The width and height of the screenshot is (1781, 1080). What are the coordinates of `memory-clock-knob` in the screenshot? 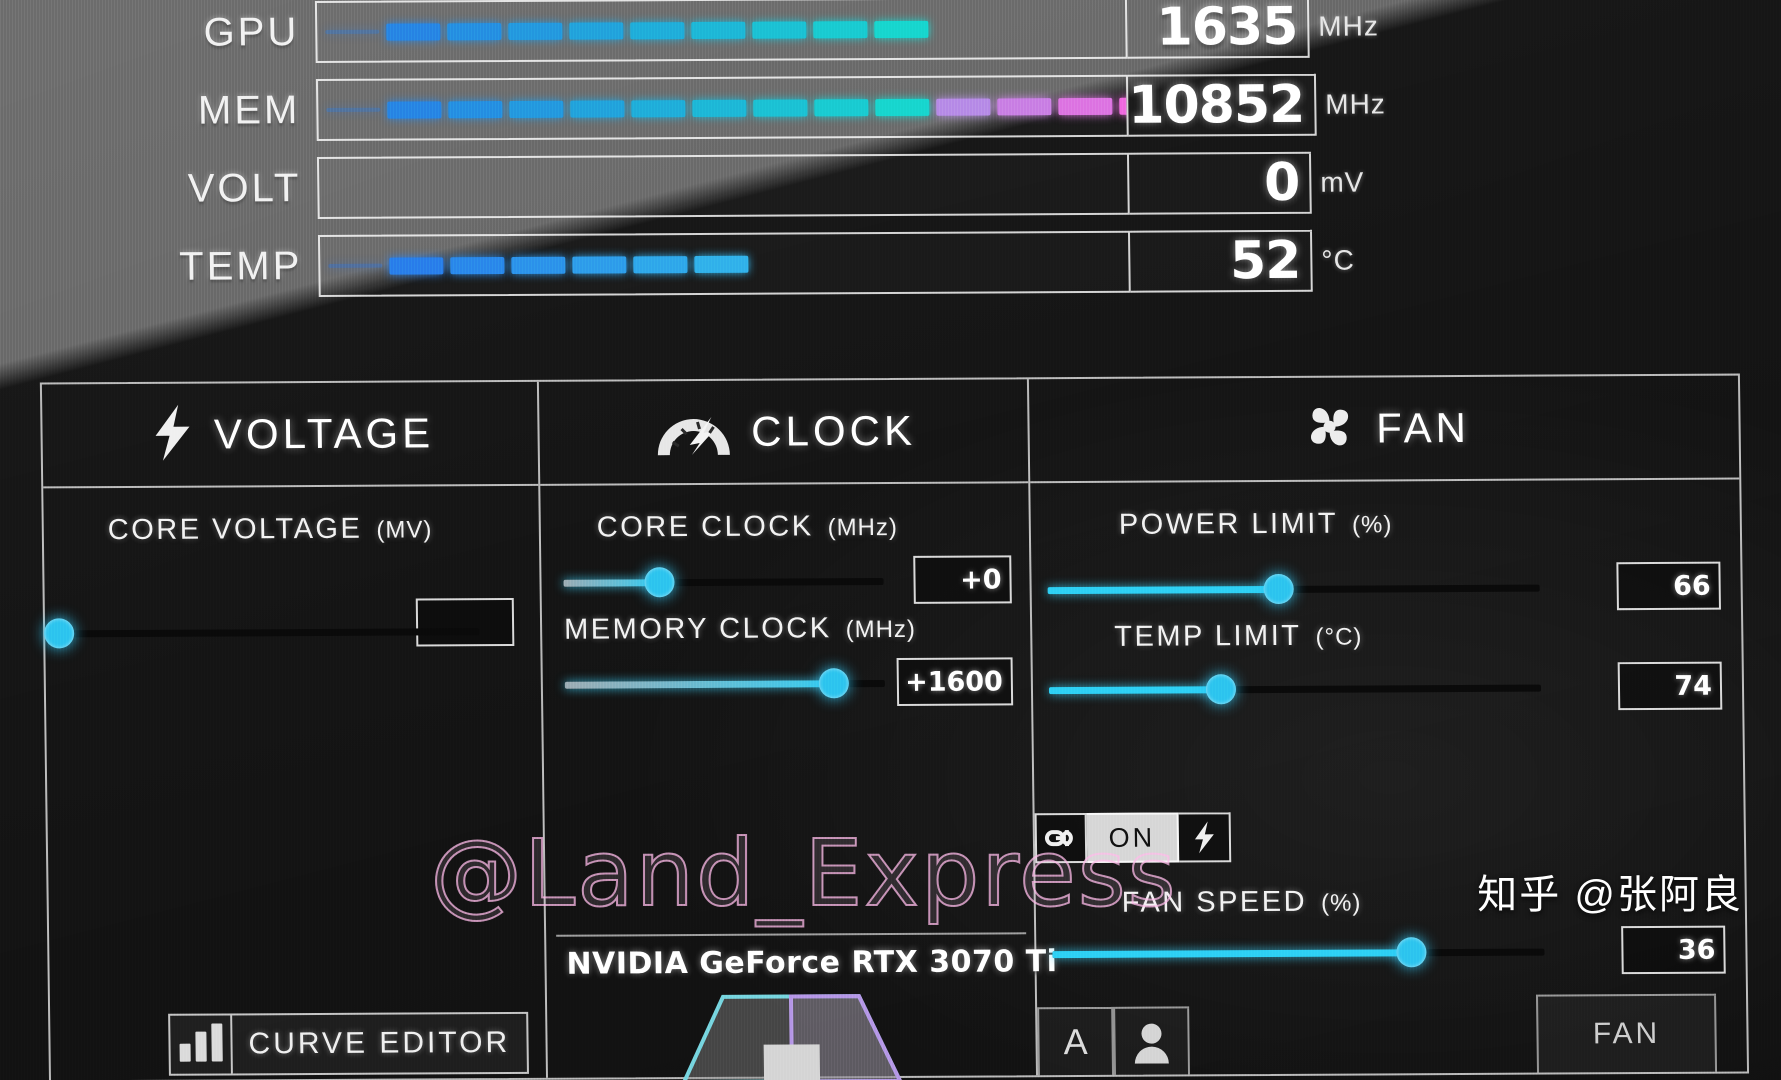 It's located at (833, 683).